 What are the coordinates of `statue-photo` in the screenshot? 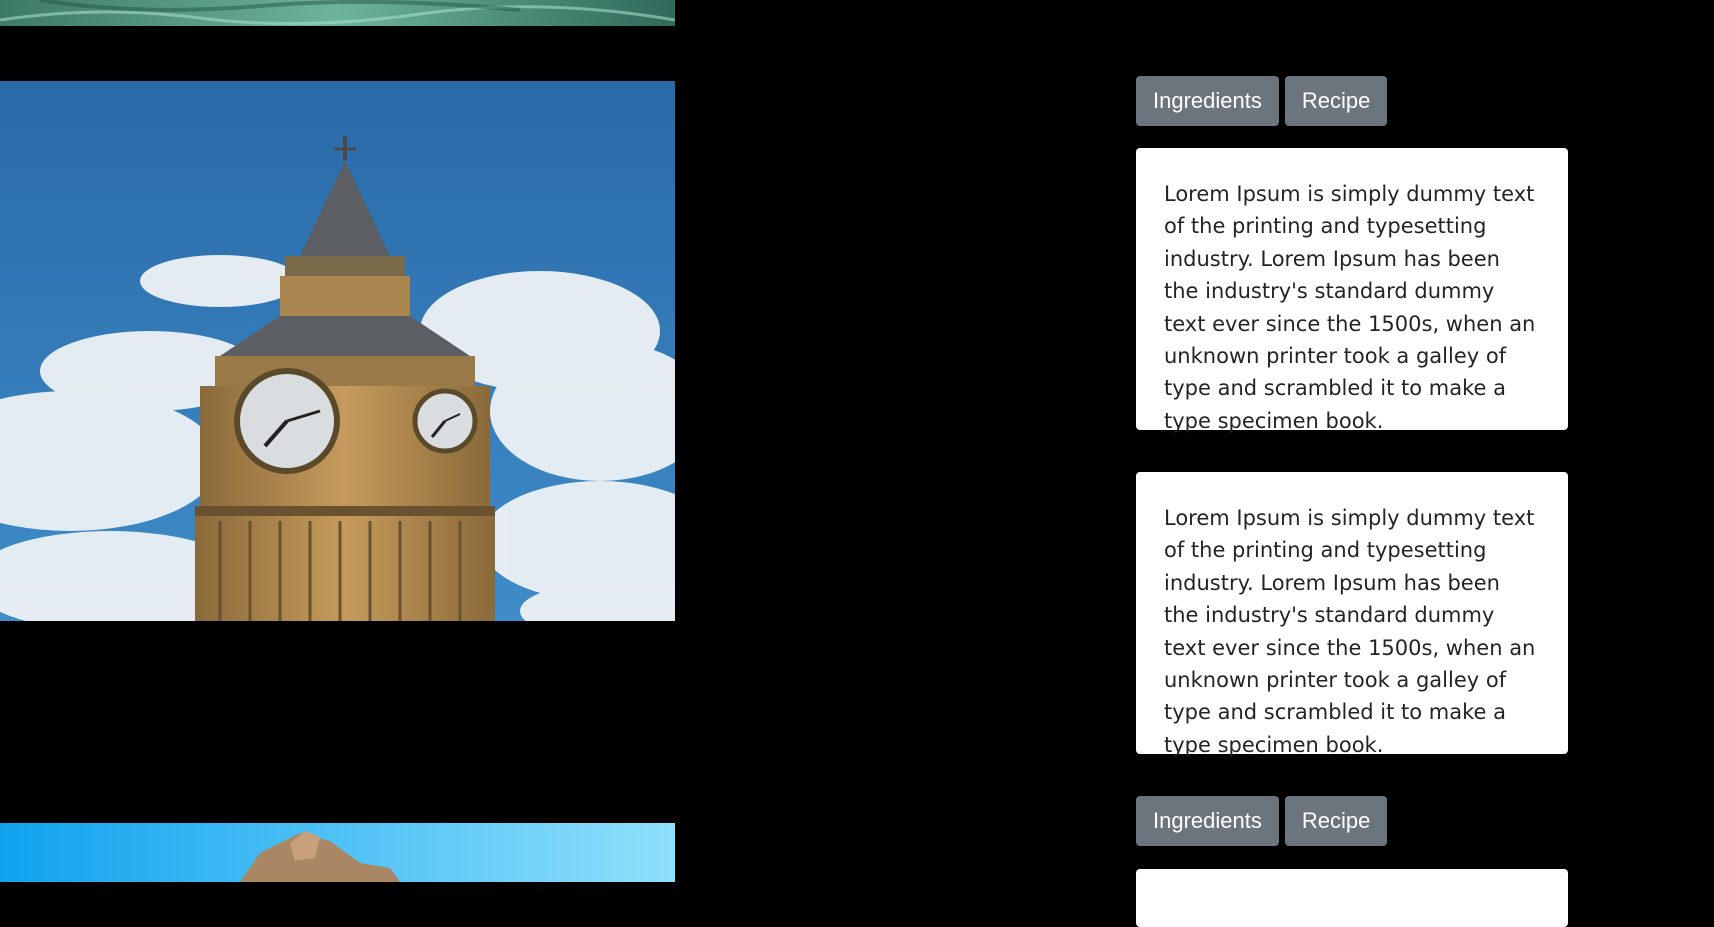 It's located at (337, 13).